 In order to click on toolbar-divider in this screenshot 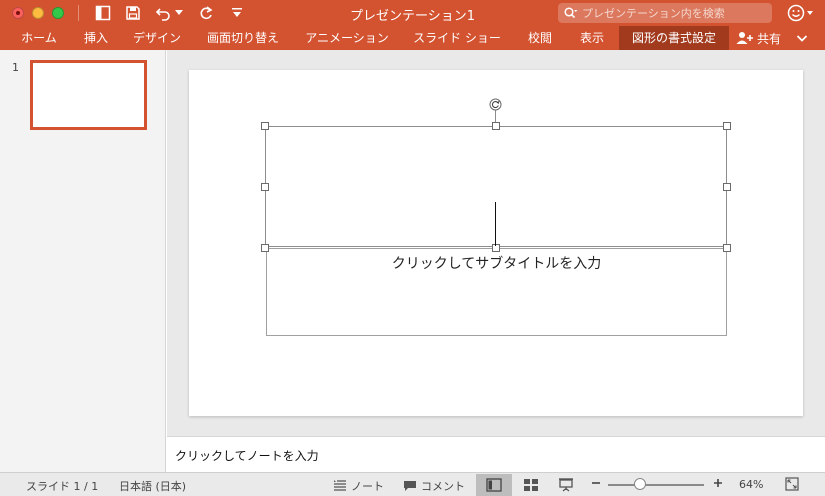, I will do `click(78, 13)`.